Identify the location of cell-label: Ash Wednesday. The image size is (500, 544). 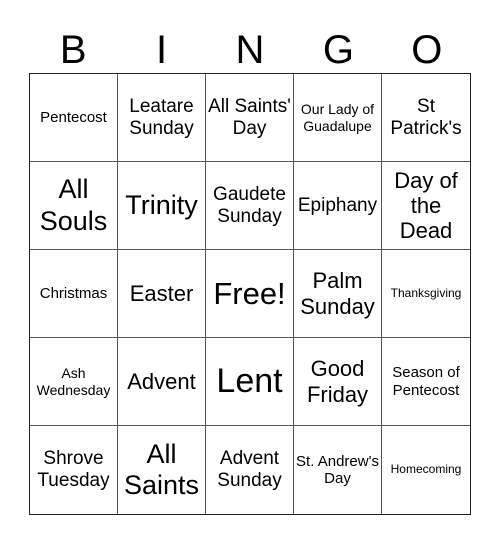
(73, 381).